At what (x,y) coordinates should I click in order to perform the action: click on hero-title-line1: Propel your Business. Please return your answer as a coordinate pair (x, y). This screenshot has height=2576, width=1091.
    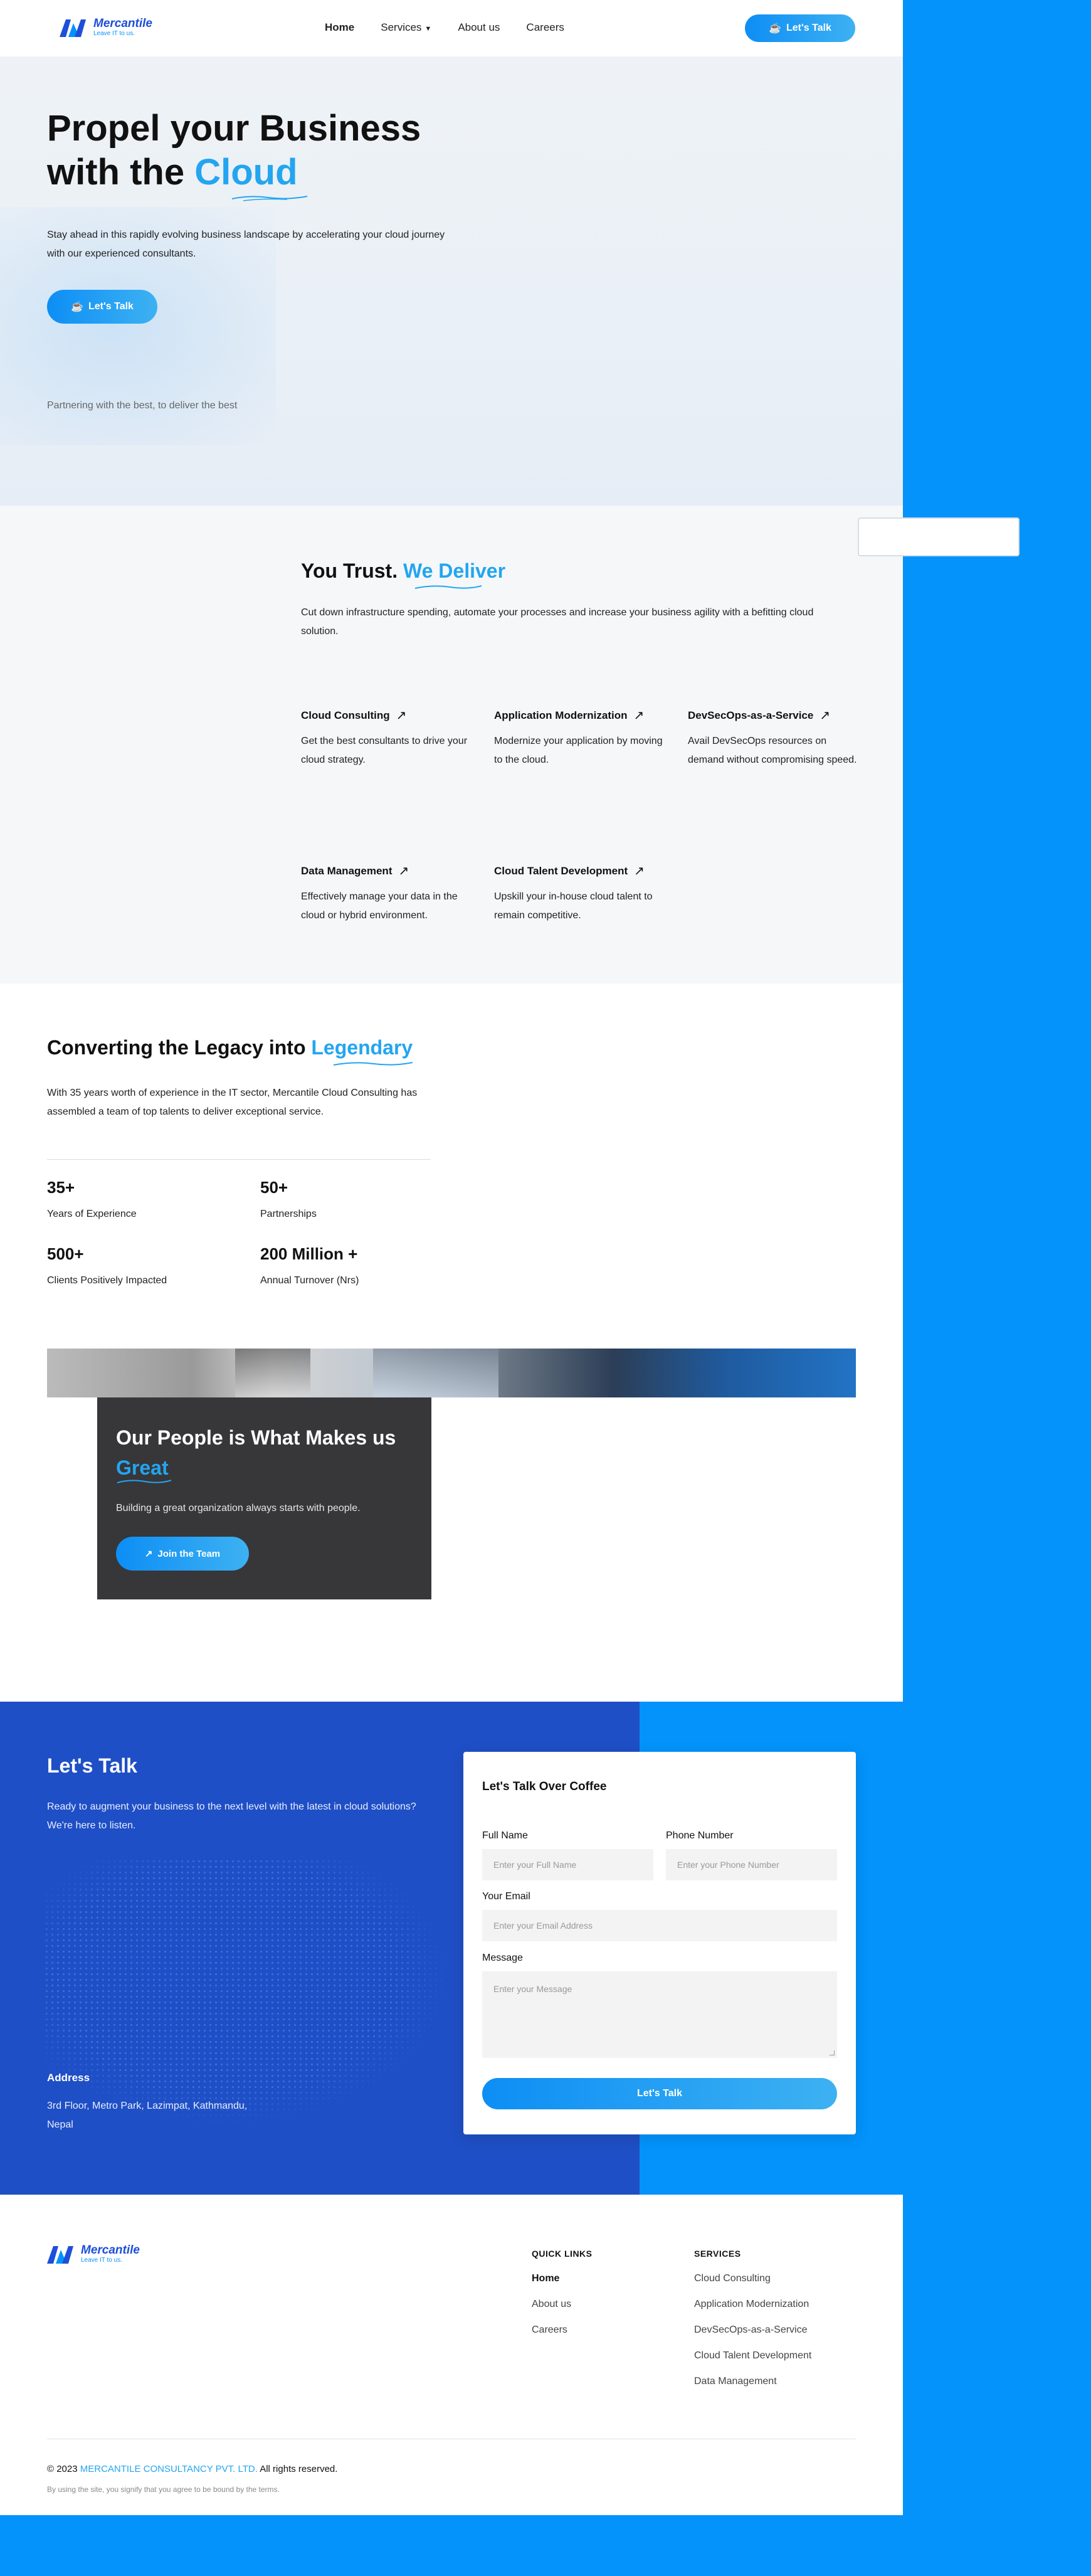
    Looking at the image, I should click on (234, 128).